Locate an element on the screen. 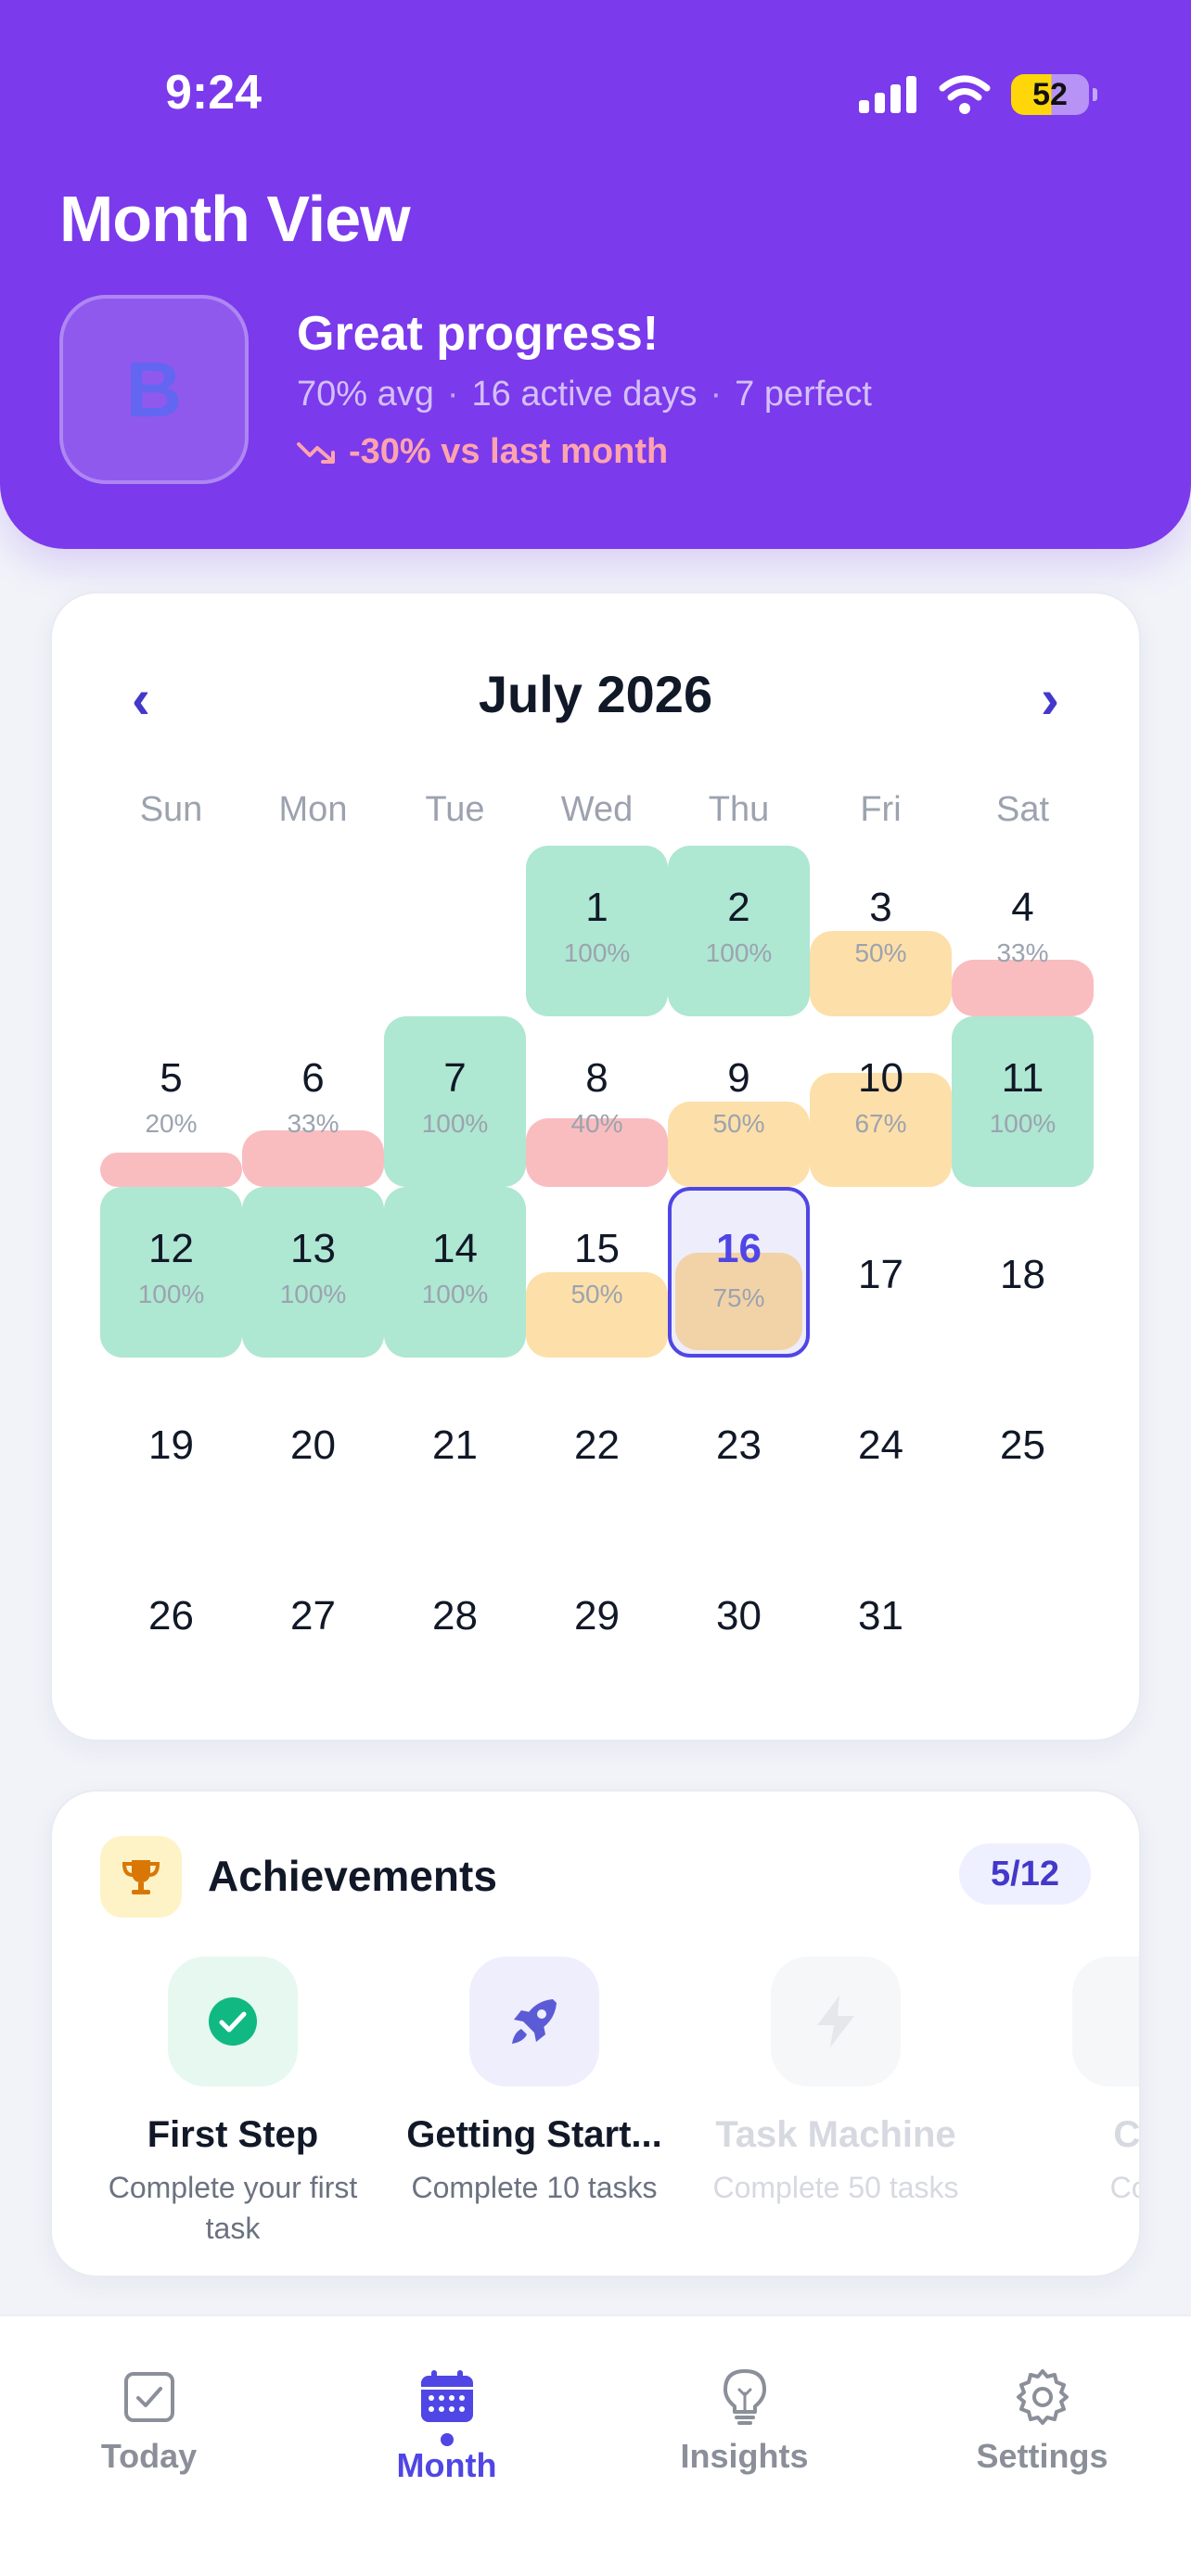 Image resolution: width=1191 pixels, height=2576 pixels. achievements-count-badge: 5/12 is located at coordinates (1025, 1874).